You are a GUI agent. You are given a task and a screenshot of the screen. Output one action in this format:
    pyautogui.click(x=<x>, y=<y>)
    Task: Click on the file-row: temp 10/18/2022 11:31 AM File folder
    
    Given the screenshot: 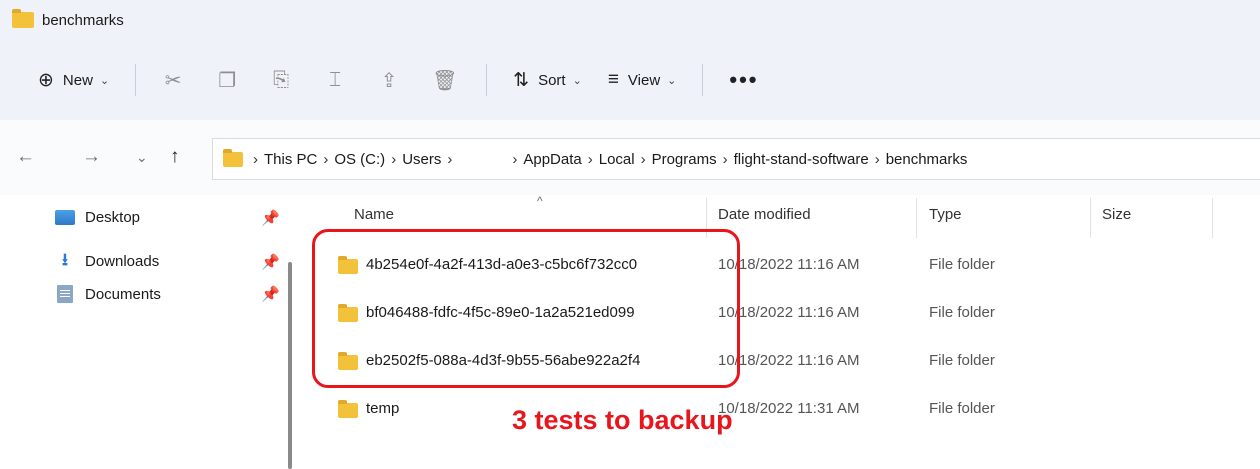 What is the action you would take?
    pyautogui.click(x=780, y=410)
    